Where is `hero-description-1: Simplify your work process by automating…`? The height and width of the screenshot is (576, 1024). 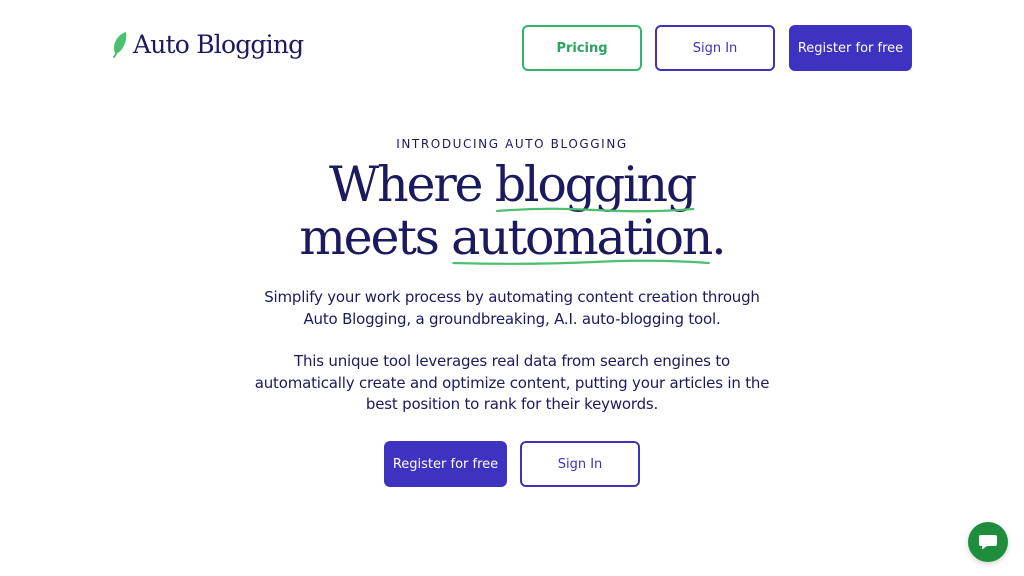
hero-description-1: Simplify your work process by automating… is located at coordinates (512, 308).